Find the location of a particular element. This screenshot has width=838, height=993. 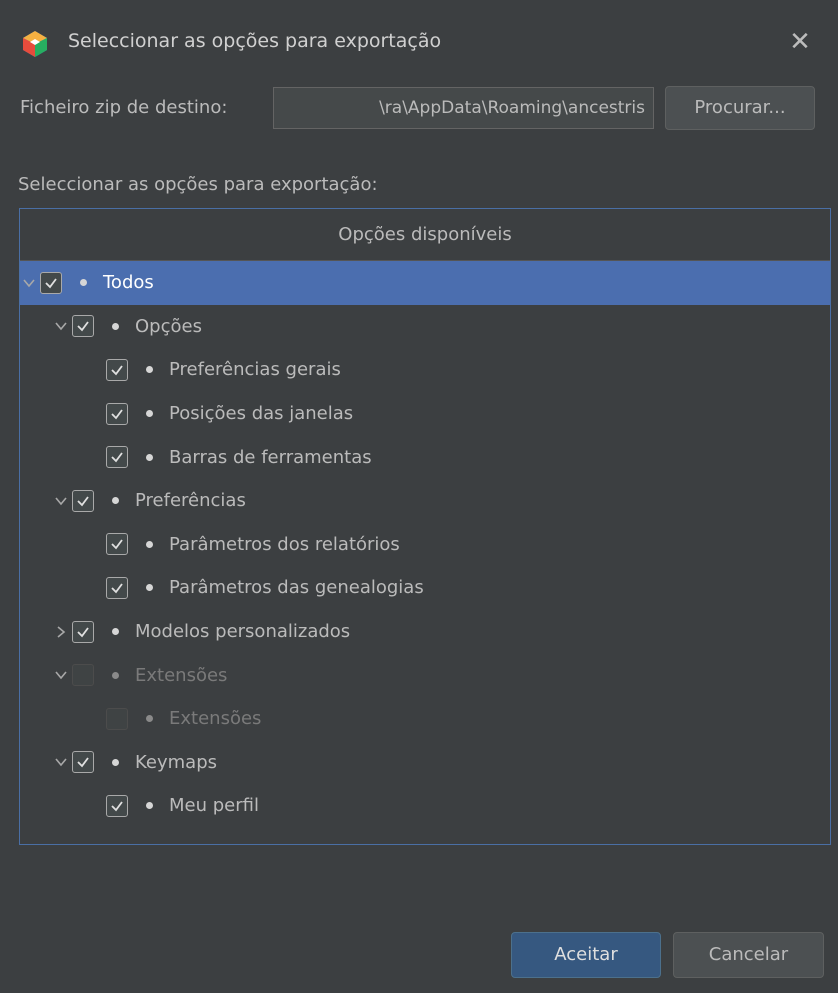

title-bar: Seleccionar as opções para exportação ✕ is located at coordinates (419, 42).